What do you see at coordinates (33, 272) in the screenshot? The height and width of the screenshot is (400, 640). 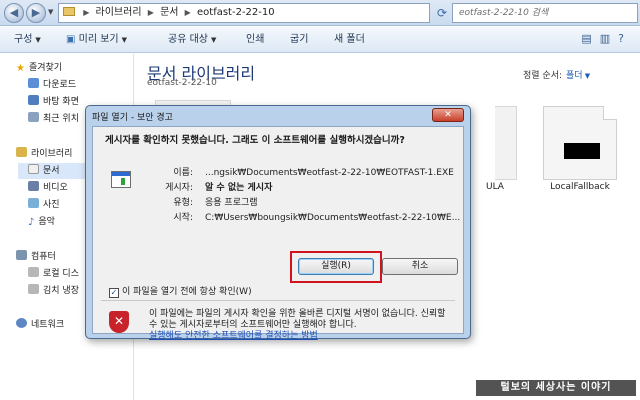 I see `drive-icon` at bounding box center [33, 272].